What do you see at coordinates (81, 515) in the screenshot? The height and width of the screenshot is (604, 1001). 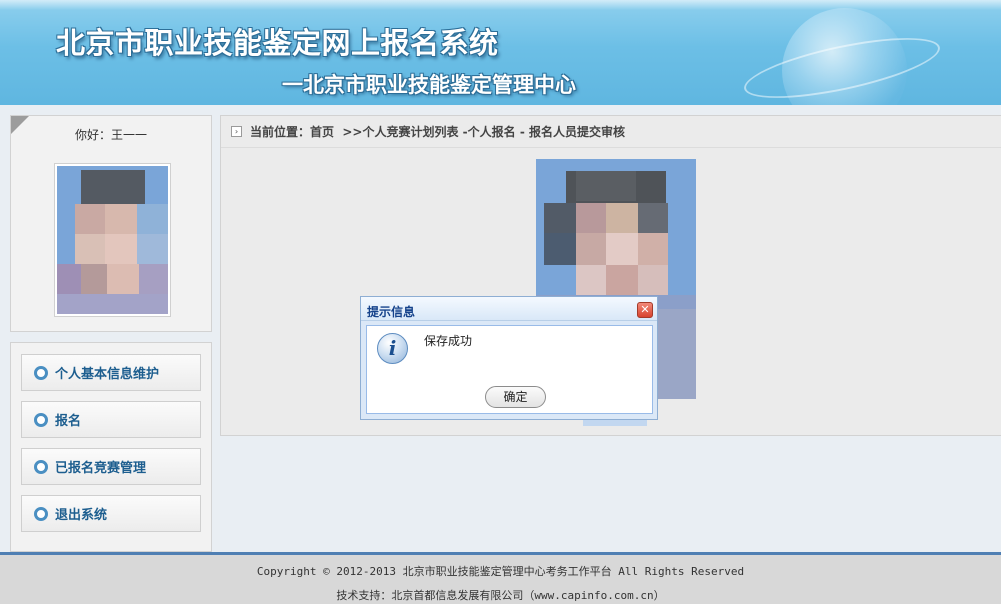 I see `sidebar-item-label: 退出系统` at bounding box center [81, 515].